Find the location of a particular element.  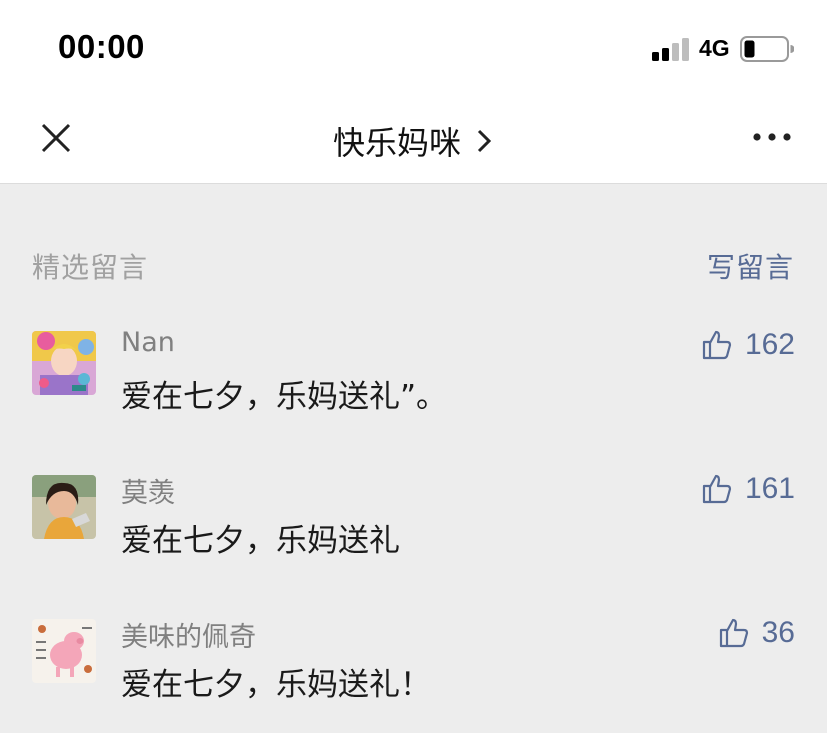

comment-nickname: Nan is located at coordinates (148, 342).